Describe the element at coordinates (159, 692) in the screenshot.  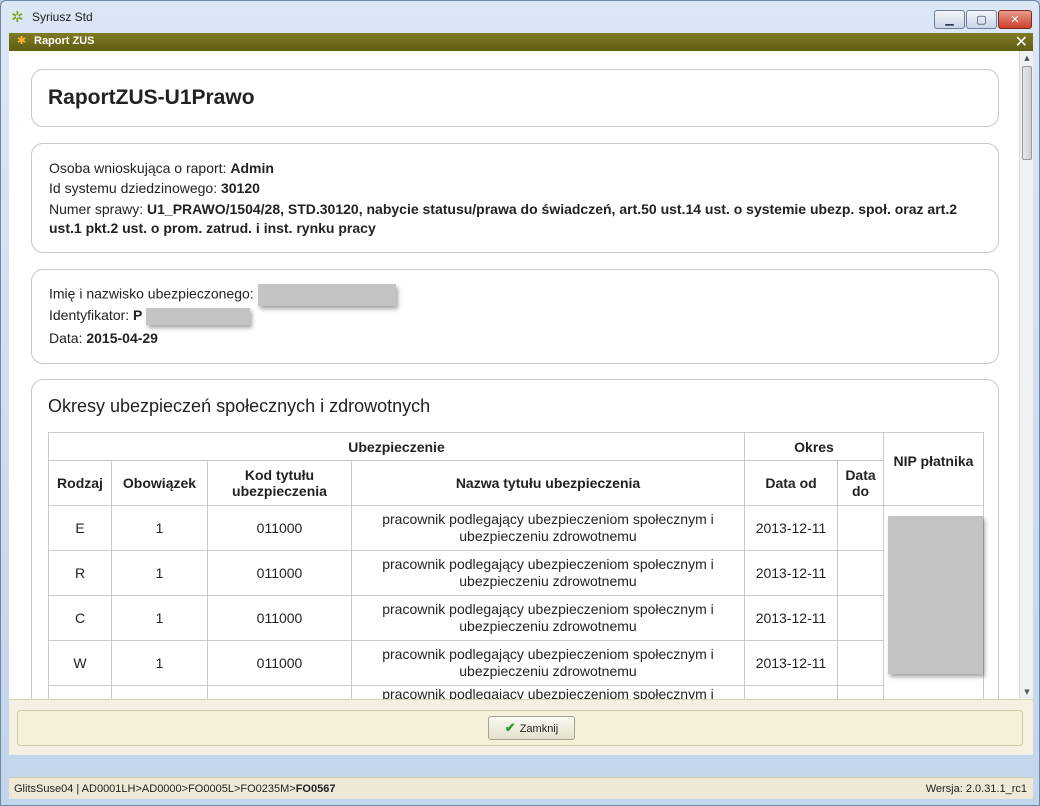
I see `cell-obowiazek` at that location.